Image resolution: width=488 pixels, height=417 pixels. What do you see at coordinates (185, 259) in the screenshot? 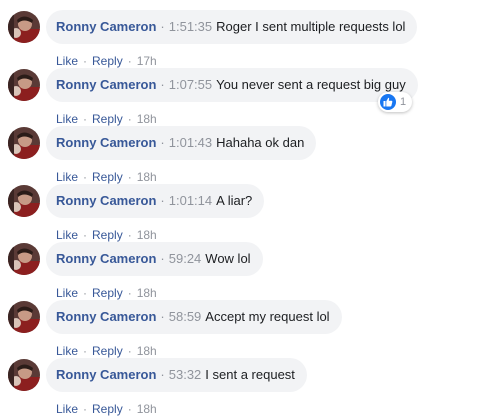
I see `video-timecode: 59:24` at bounding box center [185, 259].